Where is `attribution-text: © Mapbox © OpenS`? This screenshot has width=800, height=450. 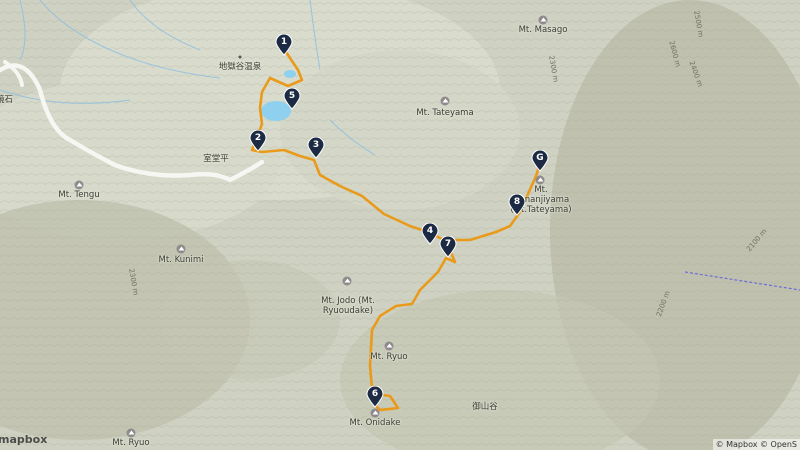 attribution-text: © Mapbox © OpenS is located at coordinates (756, 444).